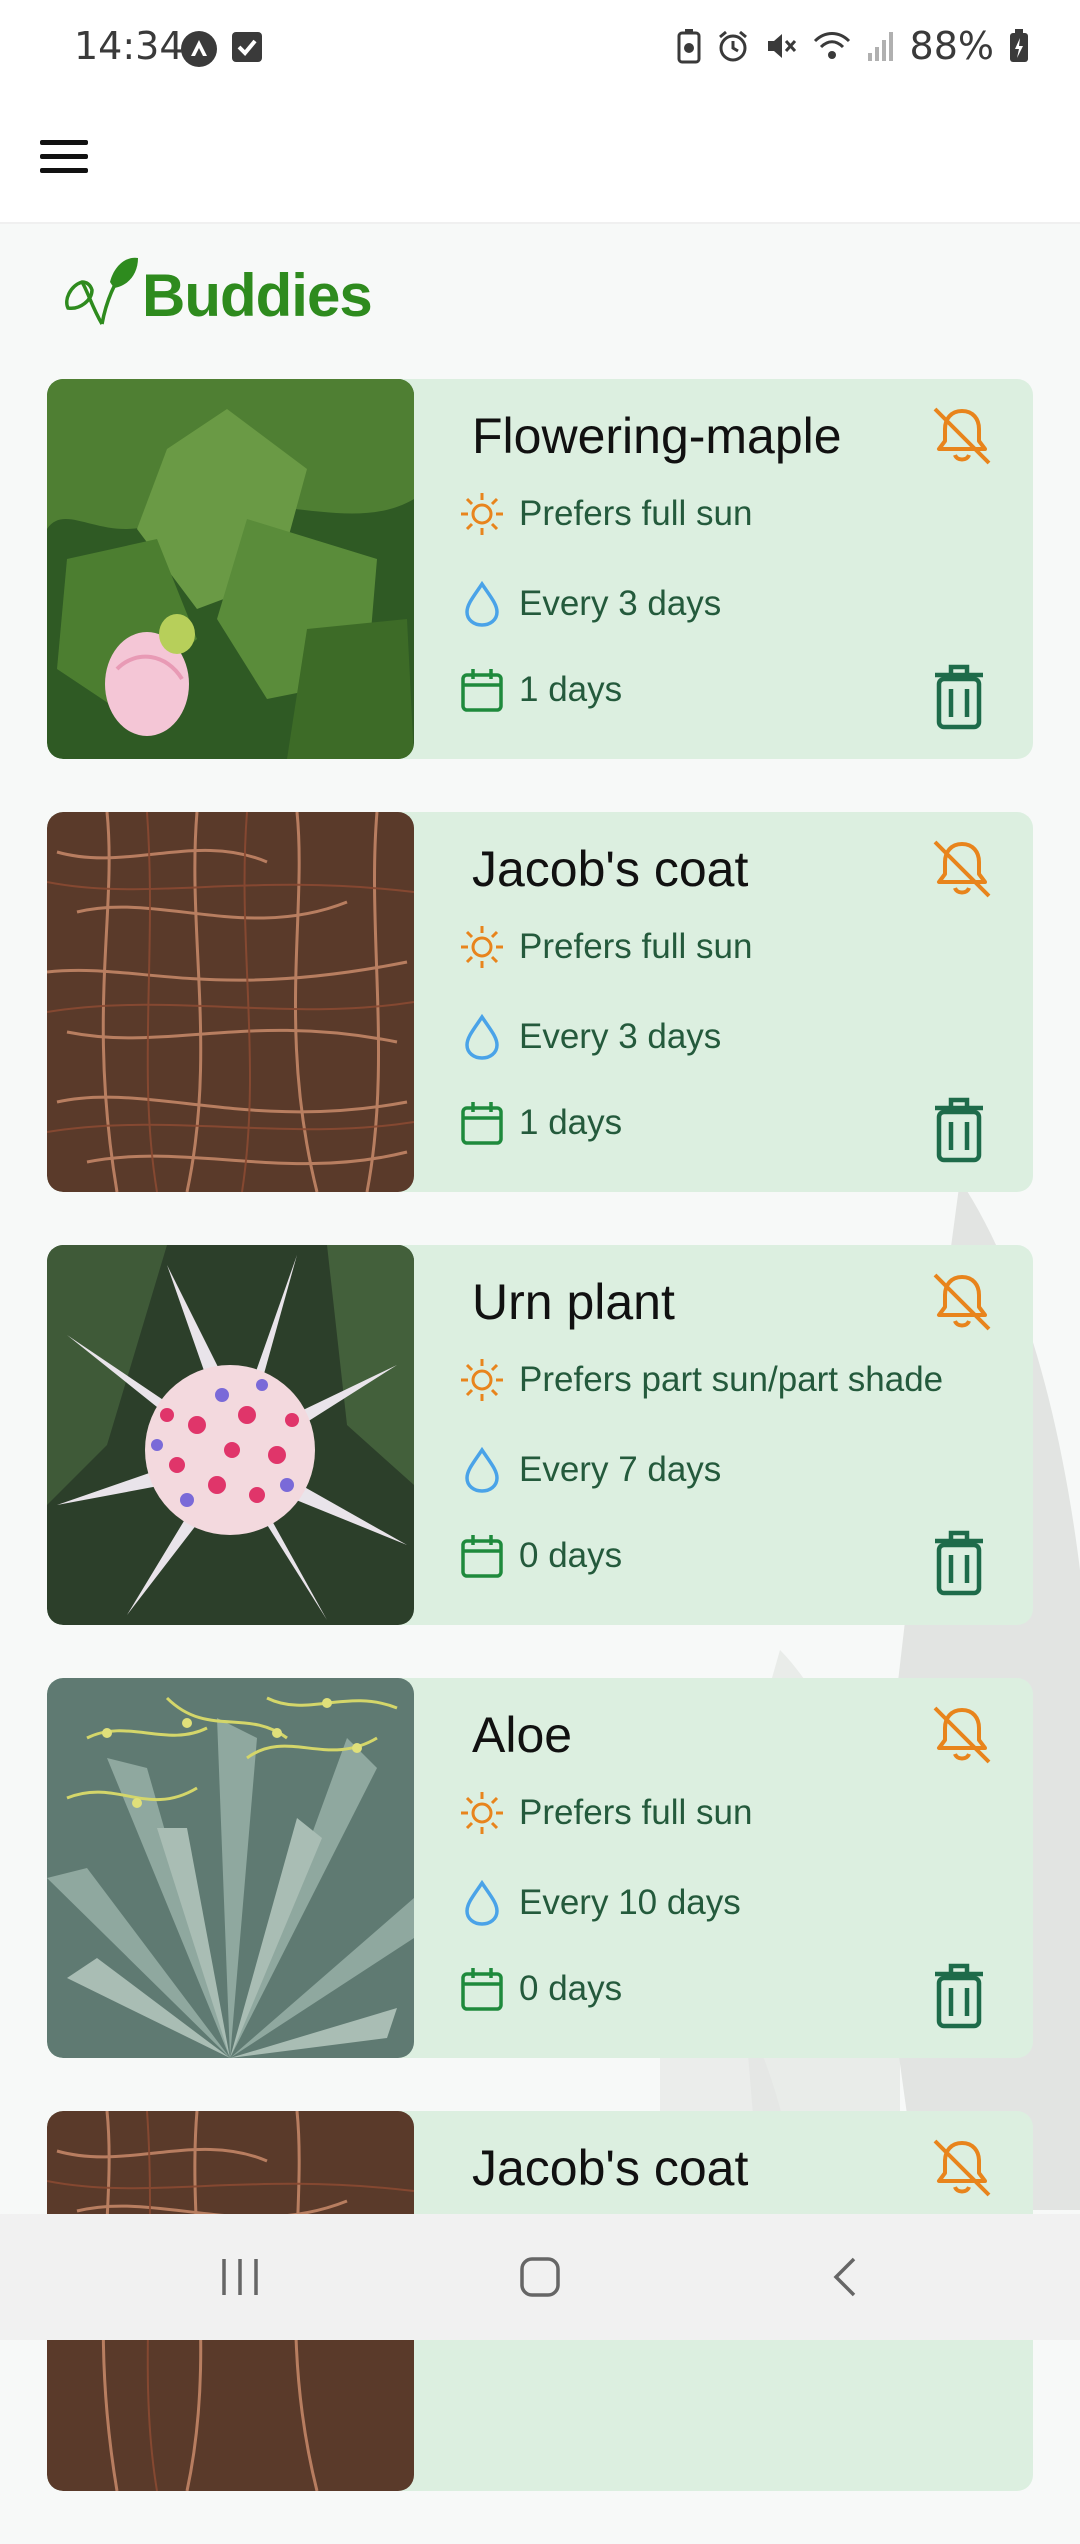 The width and height of the screenshot is (1080, 2544). I want to click on brand-header: Buddies, so click(217, 292).